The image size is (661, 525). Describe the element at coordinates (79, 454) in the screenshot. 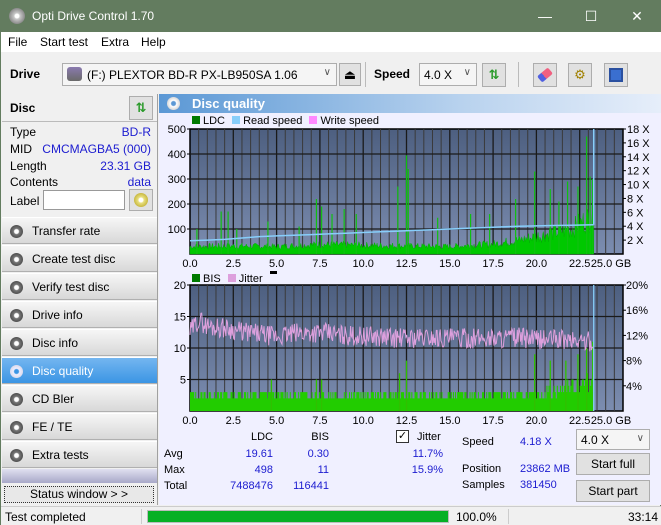

I see `nav-extra-tests: Extra tests` at that location.